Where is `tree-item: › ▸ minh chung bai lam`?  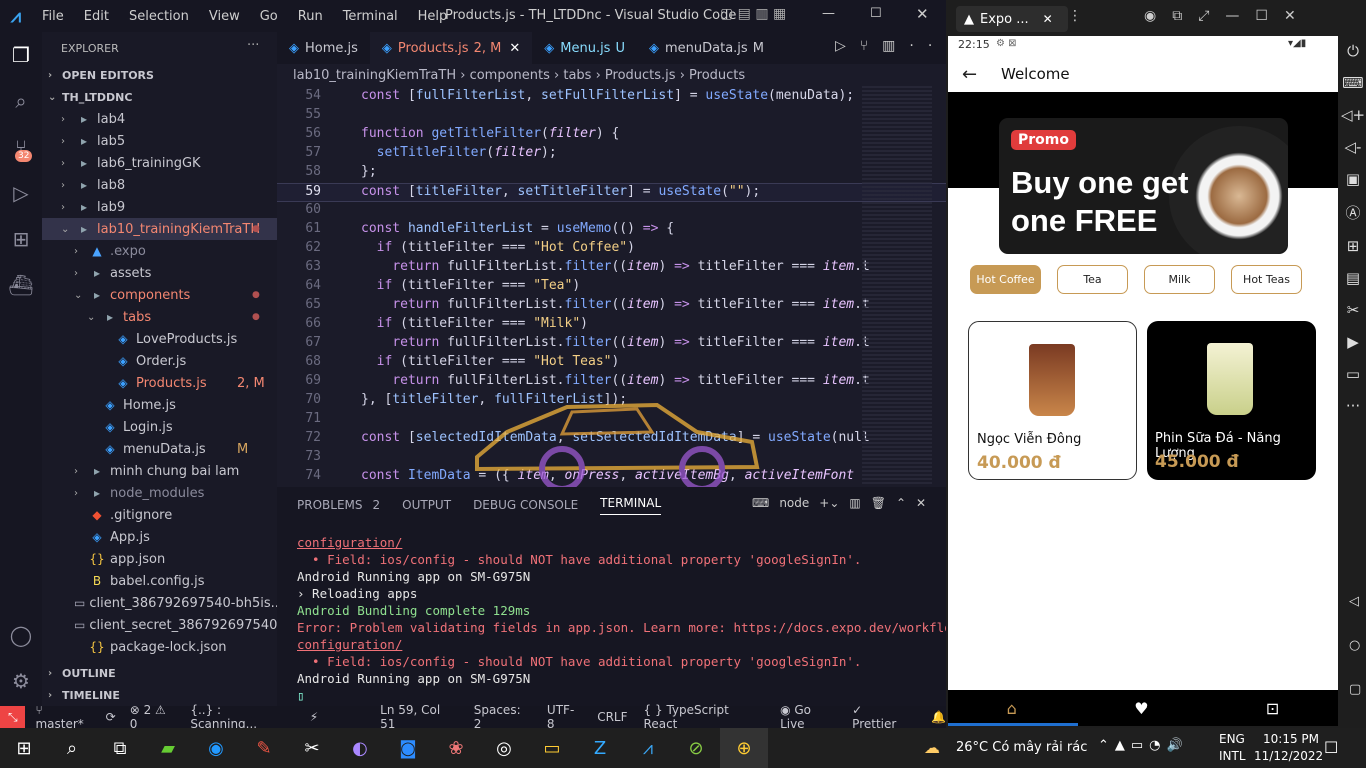
tree-item: › ▸ minh chung bai lam is located at coordinates (159, 471).